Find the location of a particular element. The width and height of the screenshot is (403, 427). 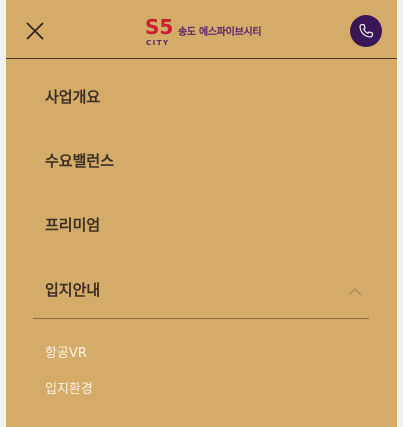

nav-header: S5 CITY 송도 에스파이브시티 is located at coordinates (201, 29).